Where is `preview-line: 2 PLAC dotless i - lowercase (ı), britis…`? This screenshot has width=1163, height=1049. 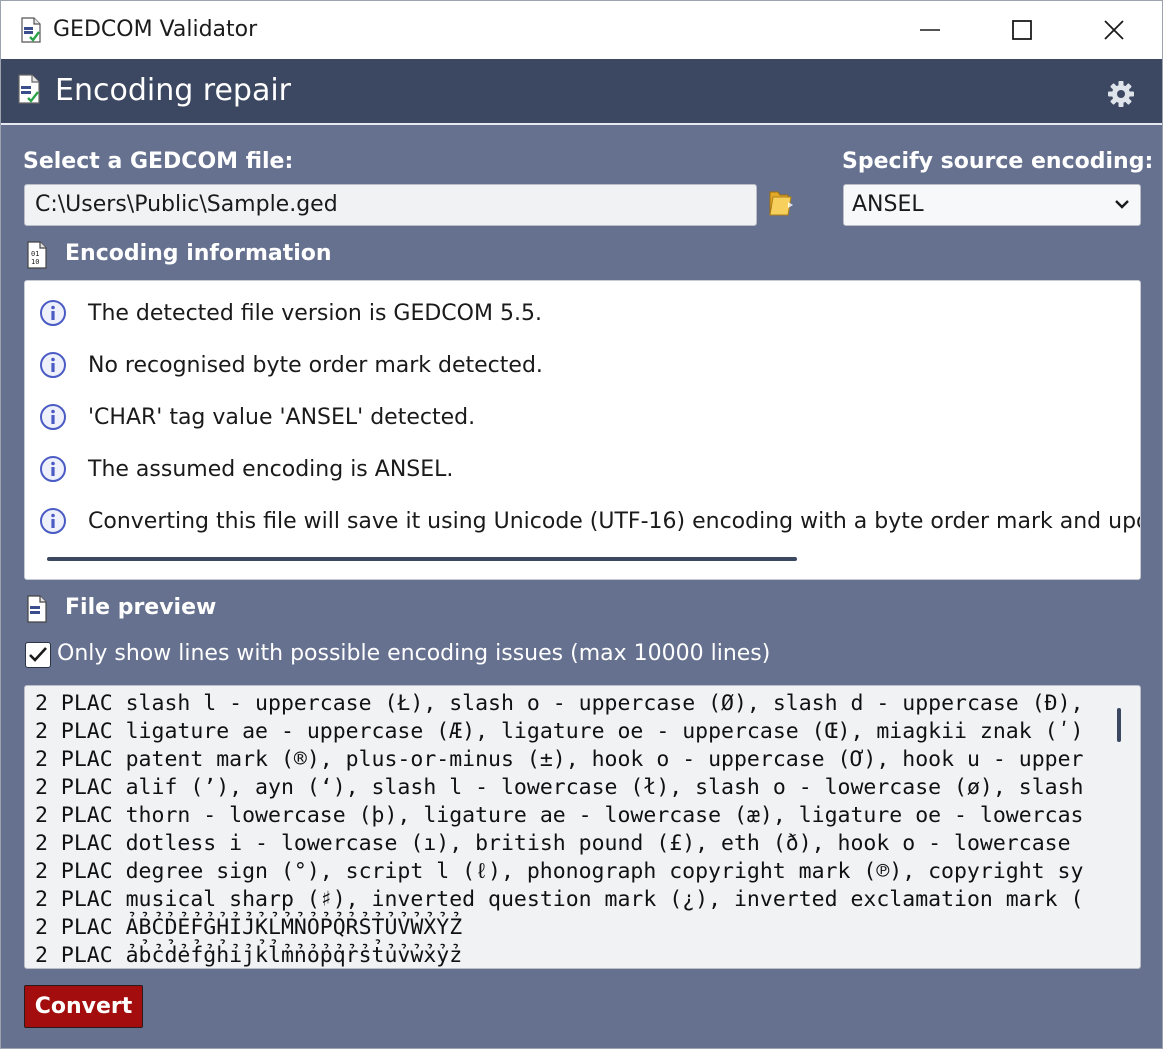
preview-line: 2 PLAC dotless i - lowercase (ı), britis… is located at coordinates (553, 843).